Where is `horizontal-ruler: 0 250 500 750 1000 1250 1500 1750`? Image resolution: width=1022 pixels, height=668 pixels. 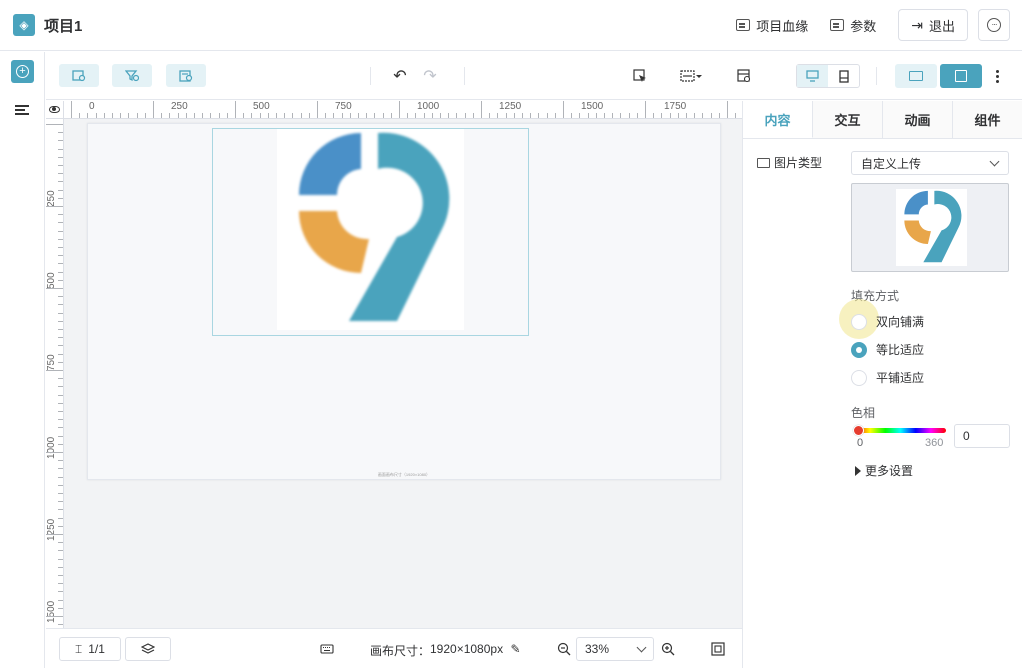
horizontal-ruler: 0 250 500 750 1000 1250 1500 1750 is located at coordinates (403, 110).